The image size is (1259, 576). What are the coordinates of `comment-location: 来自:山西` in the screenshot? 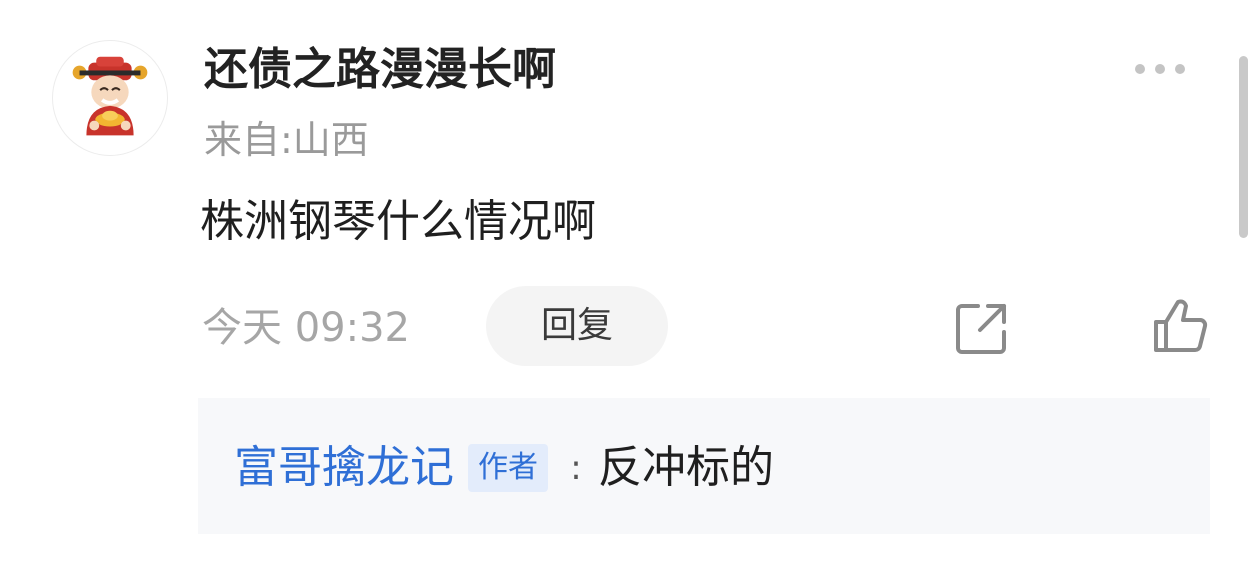 It's located at (286, 140).